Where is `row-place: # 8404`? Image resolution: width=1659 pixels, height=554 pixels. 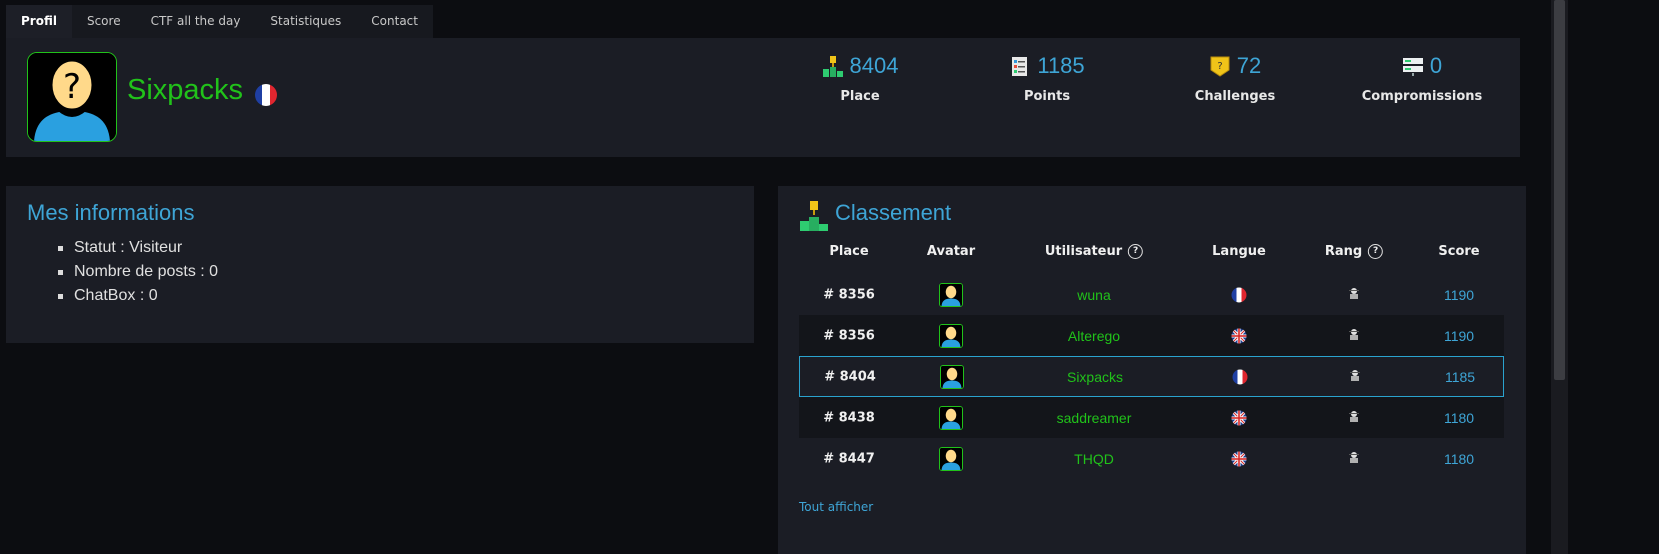 row-place: # 8404 is located at coordinates (850, 376).